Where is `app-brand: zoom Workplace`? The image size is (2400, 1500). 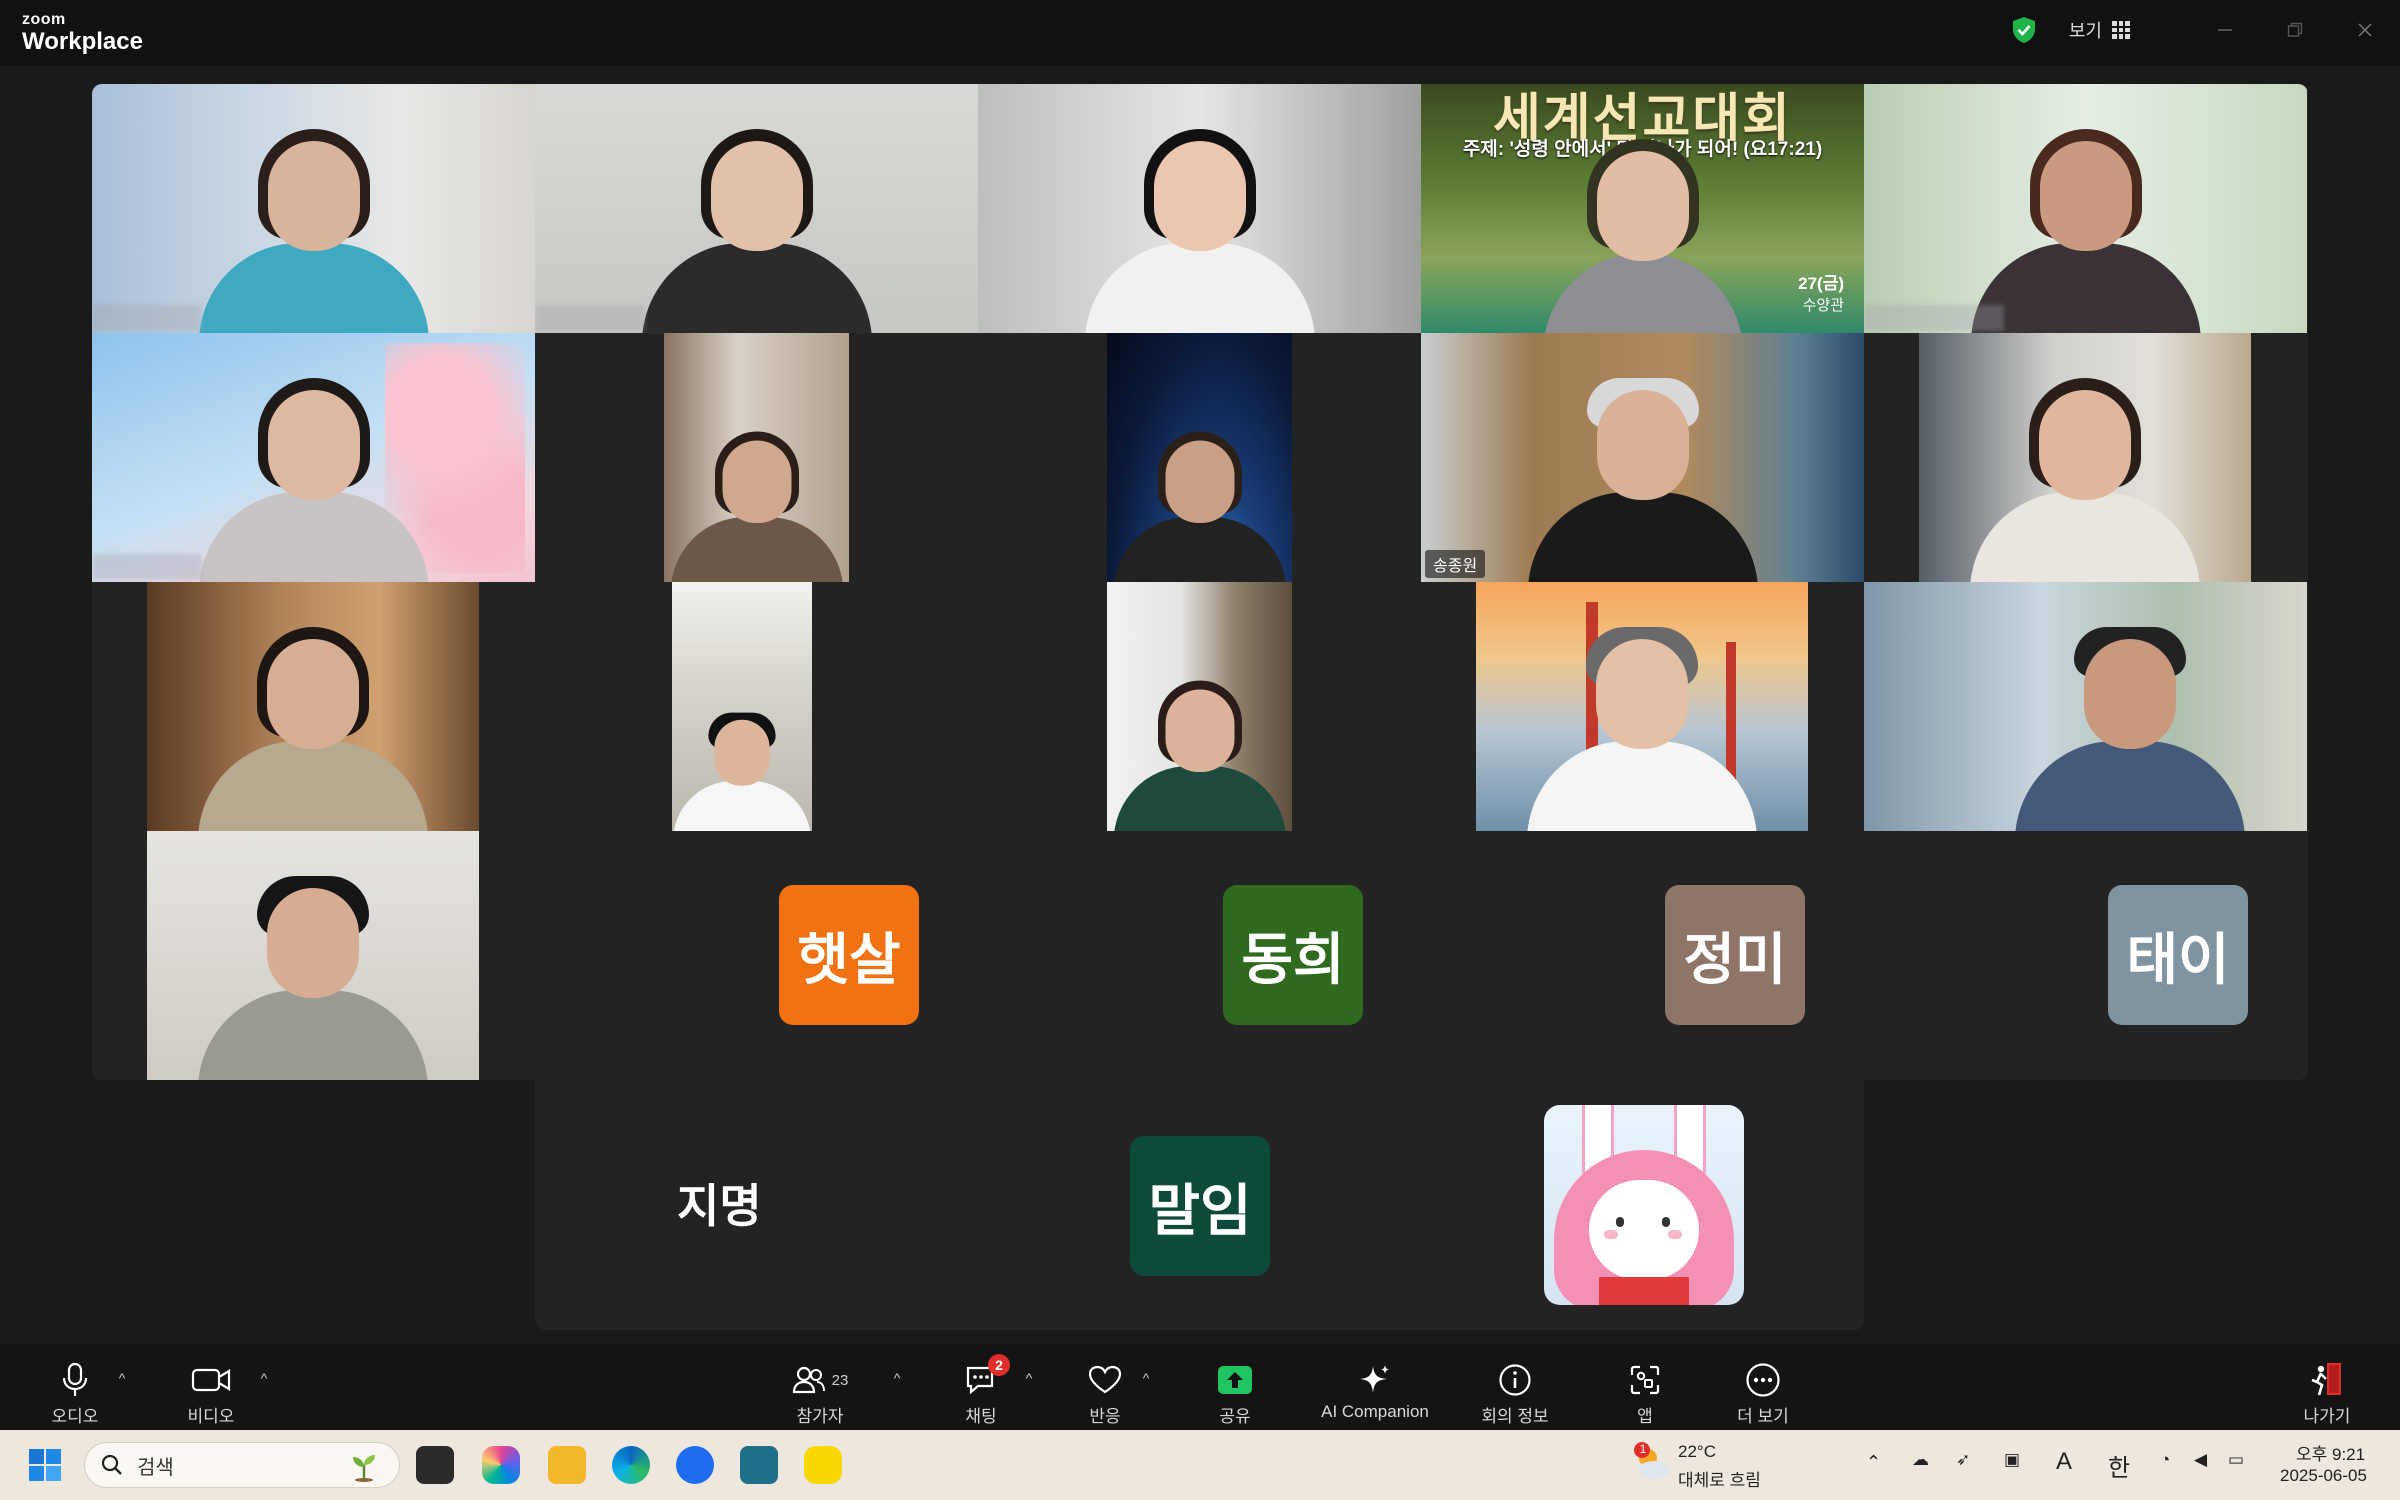 app-brand: zoom Workplace is located at coordinates (82, 33).